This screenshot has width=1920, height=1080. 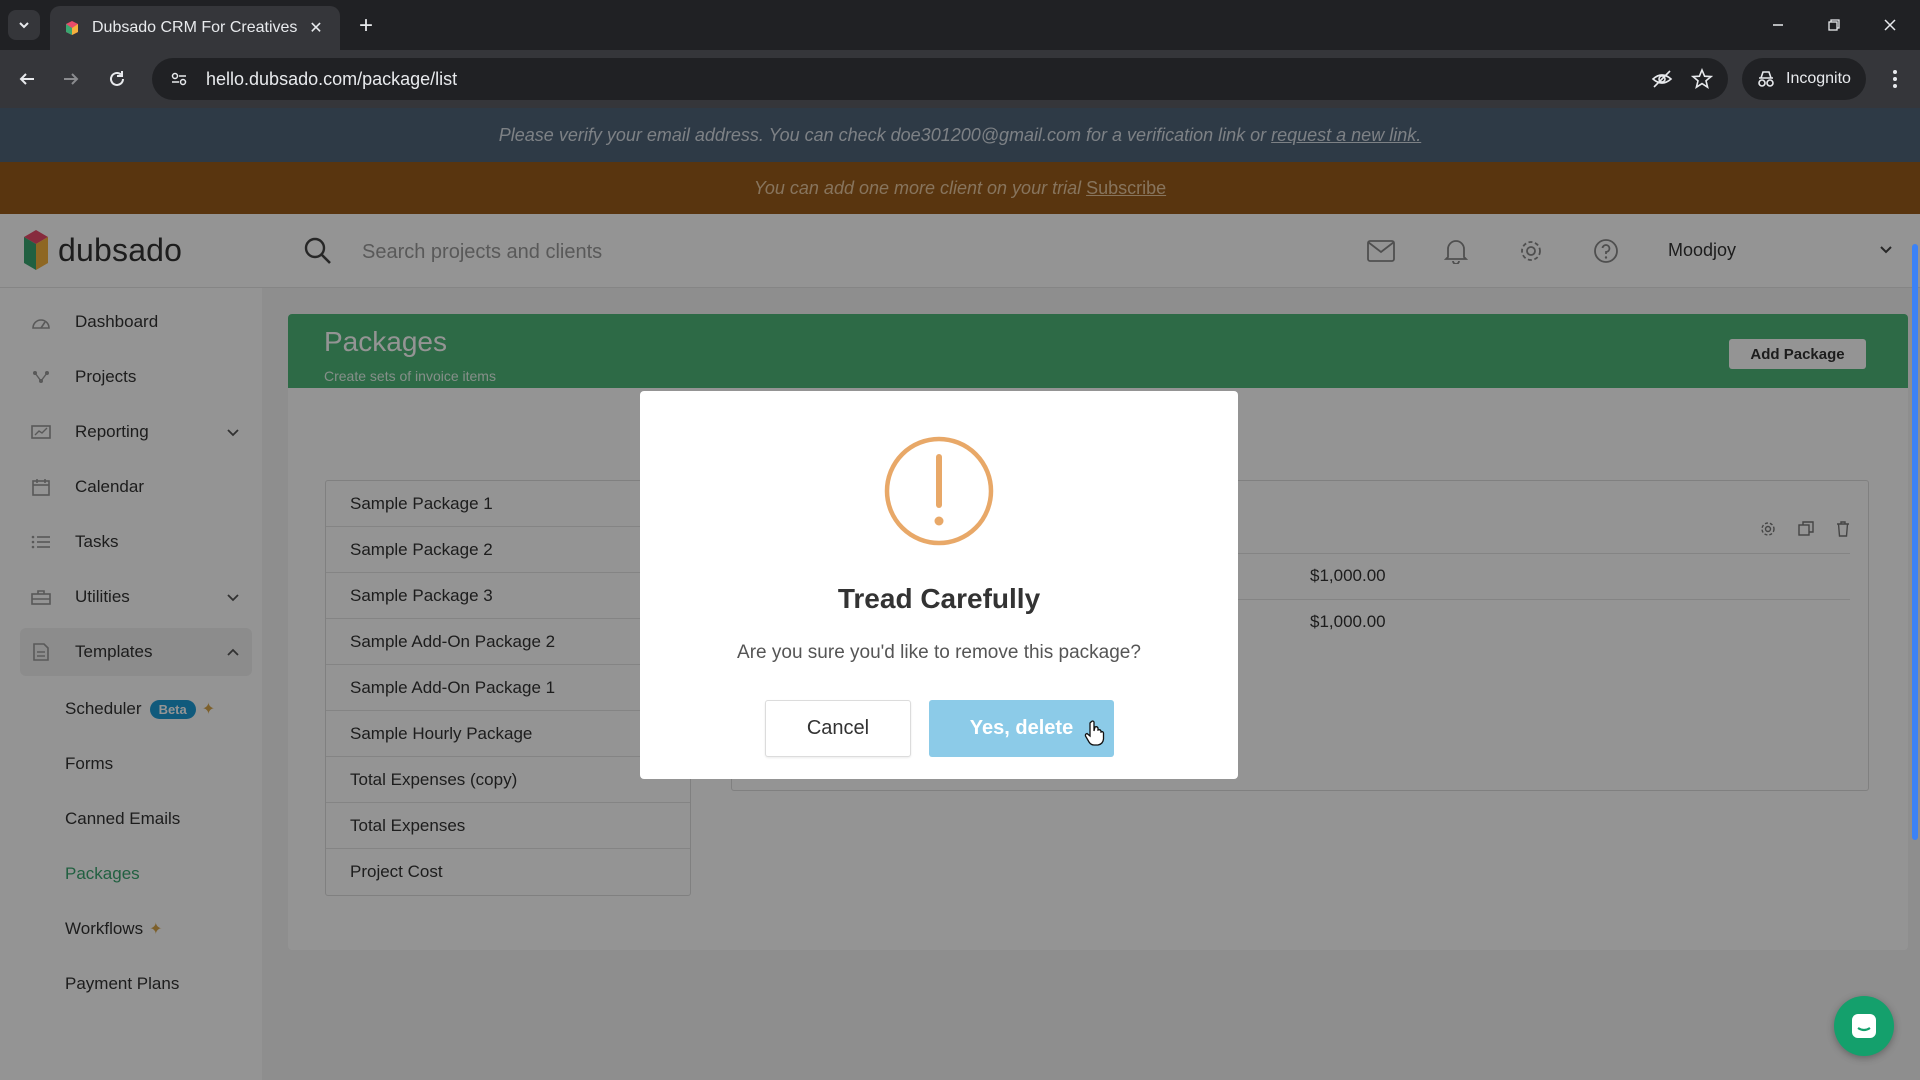 I want to click on warning-icon, so click(x=939, y=491).